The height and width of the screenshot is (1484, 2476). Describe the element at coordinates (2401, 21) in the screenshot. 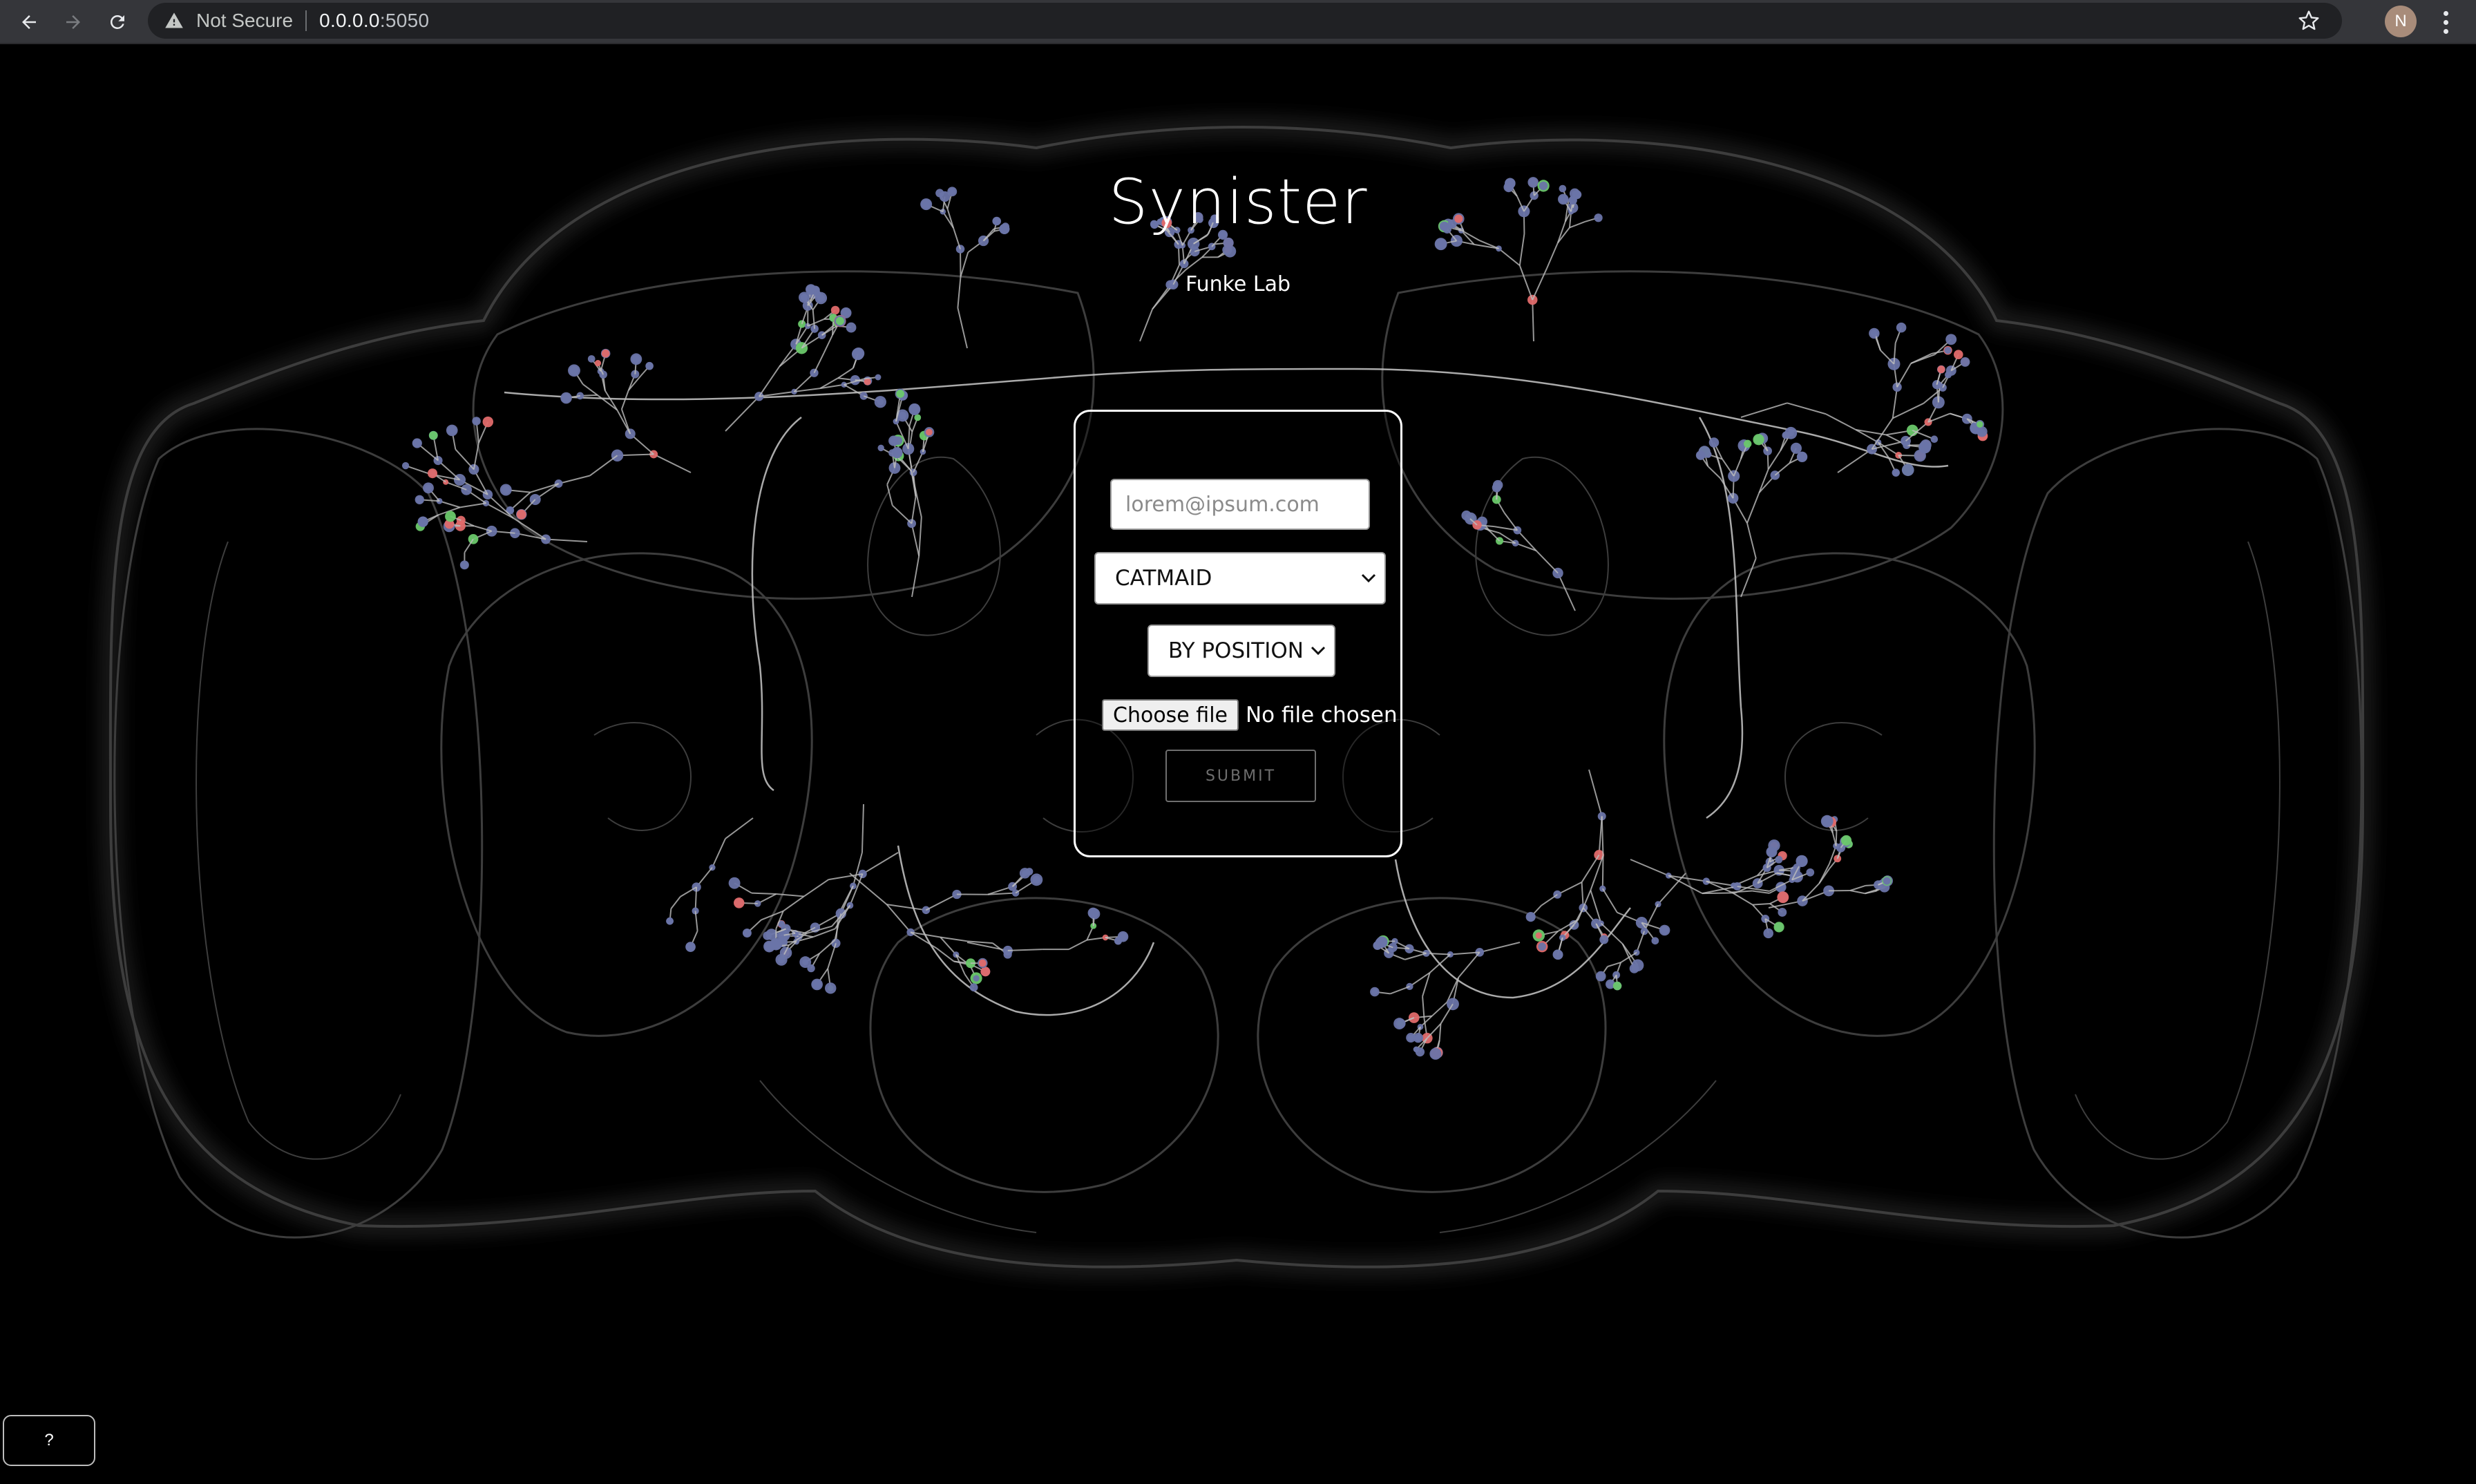

I see `profile-avatar: N` at that location.